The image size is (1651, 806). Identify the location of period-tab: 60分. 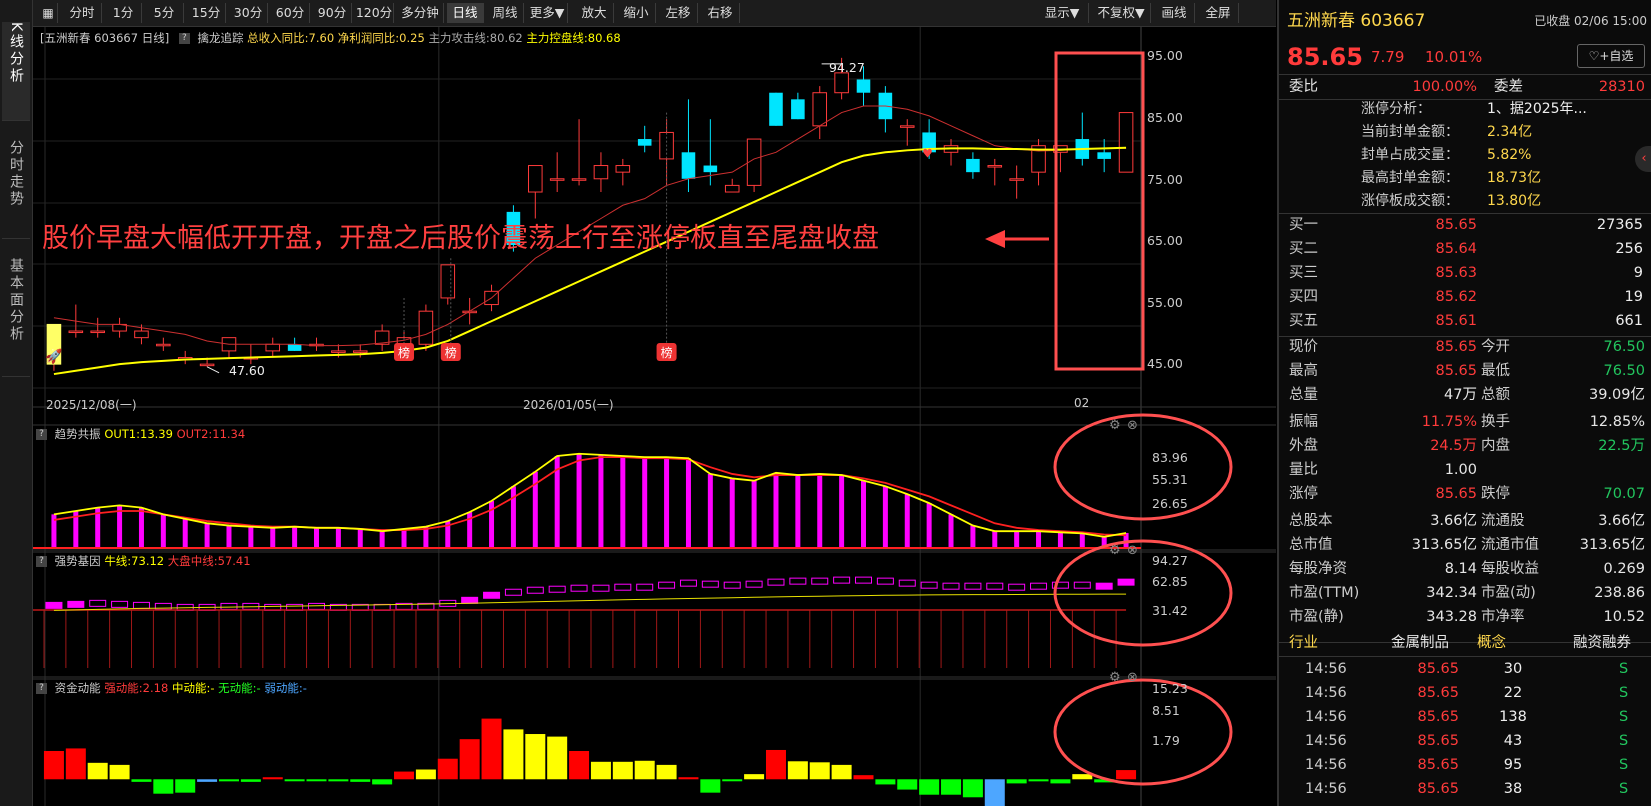
(290, 13).